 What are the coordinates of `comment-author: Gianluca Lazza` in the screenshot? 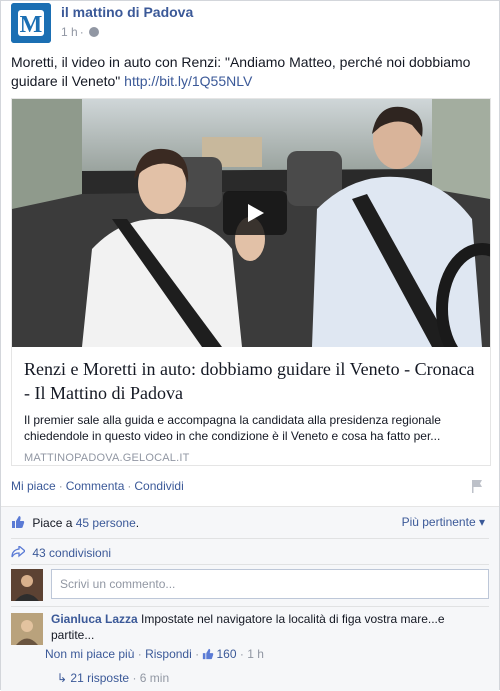 It's located at (94, 619).